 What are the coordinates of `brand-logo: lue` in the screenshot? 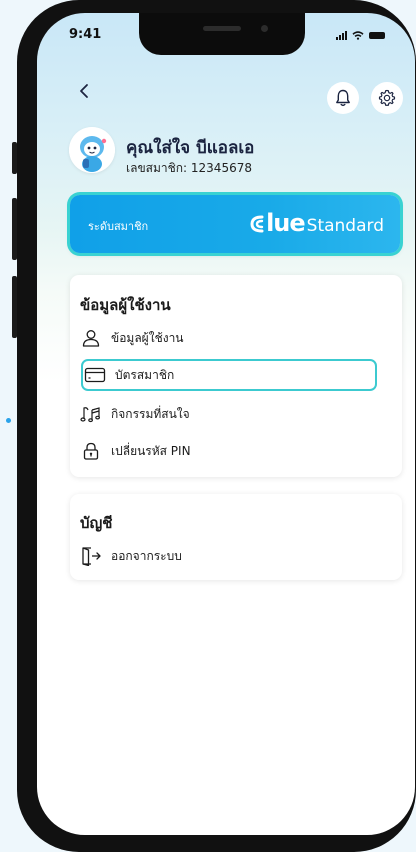 It's located at (277, 223).